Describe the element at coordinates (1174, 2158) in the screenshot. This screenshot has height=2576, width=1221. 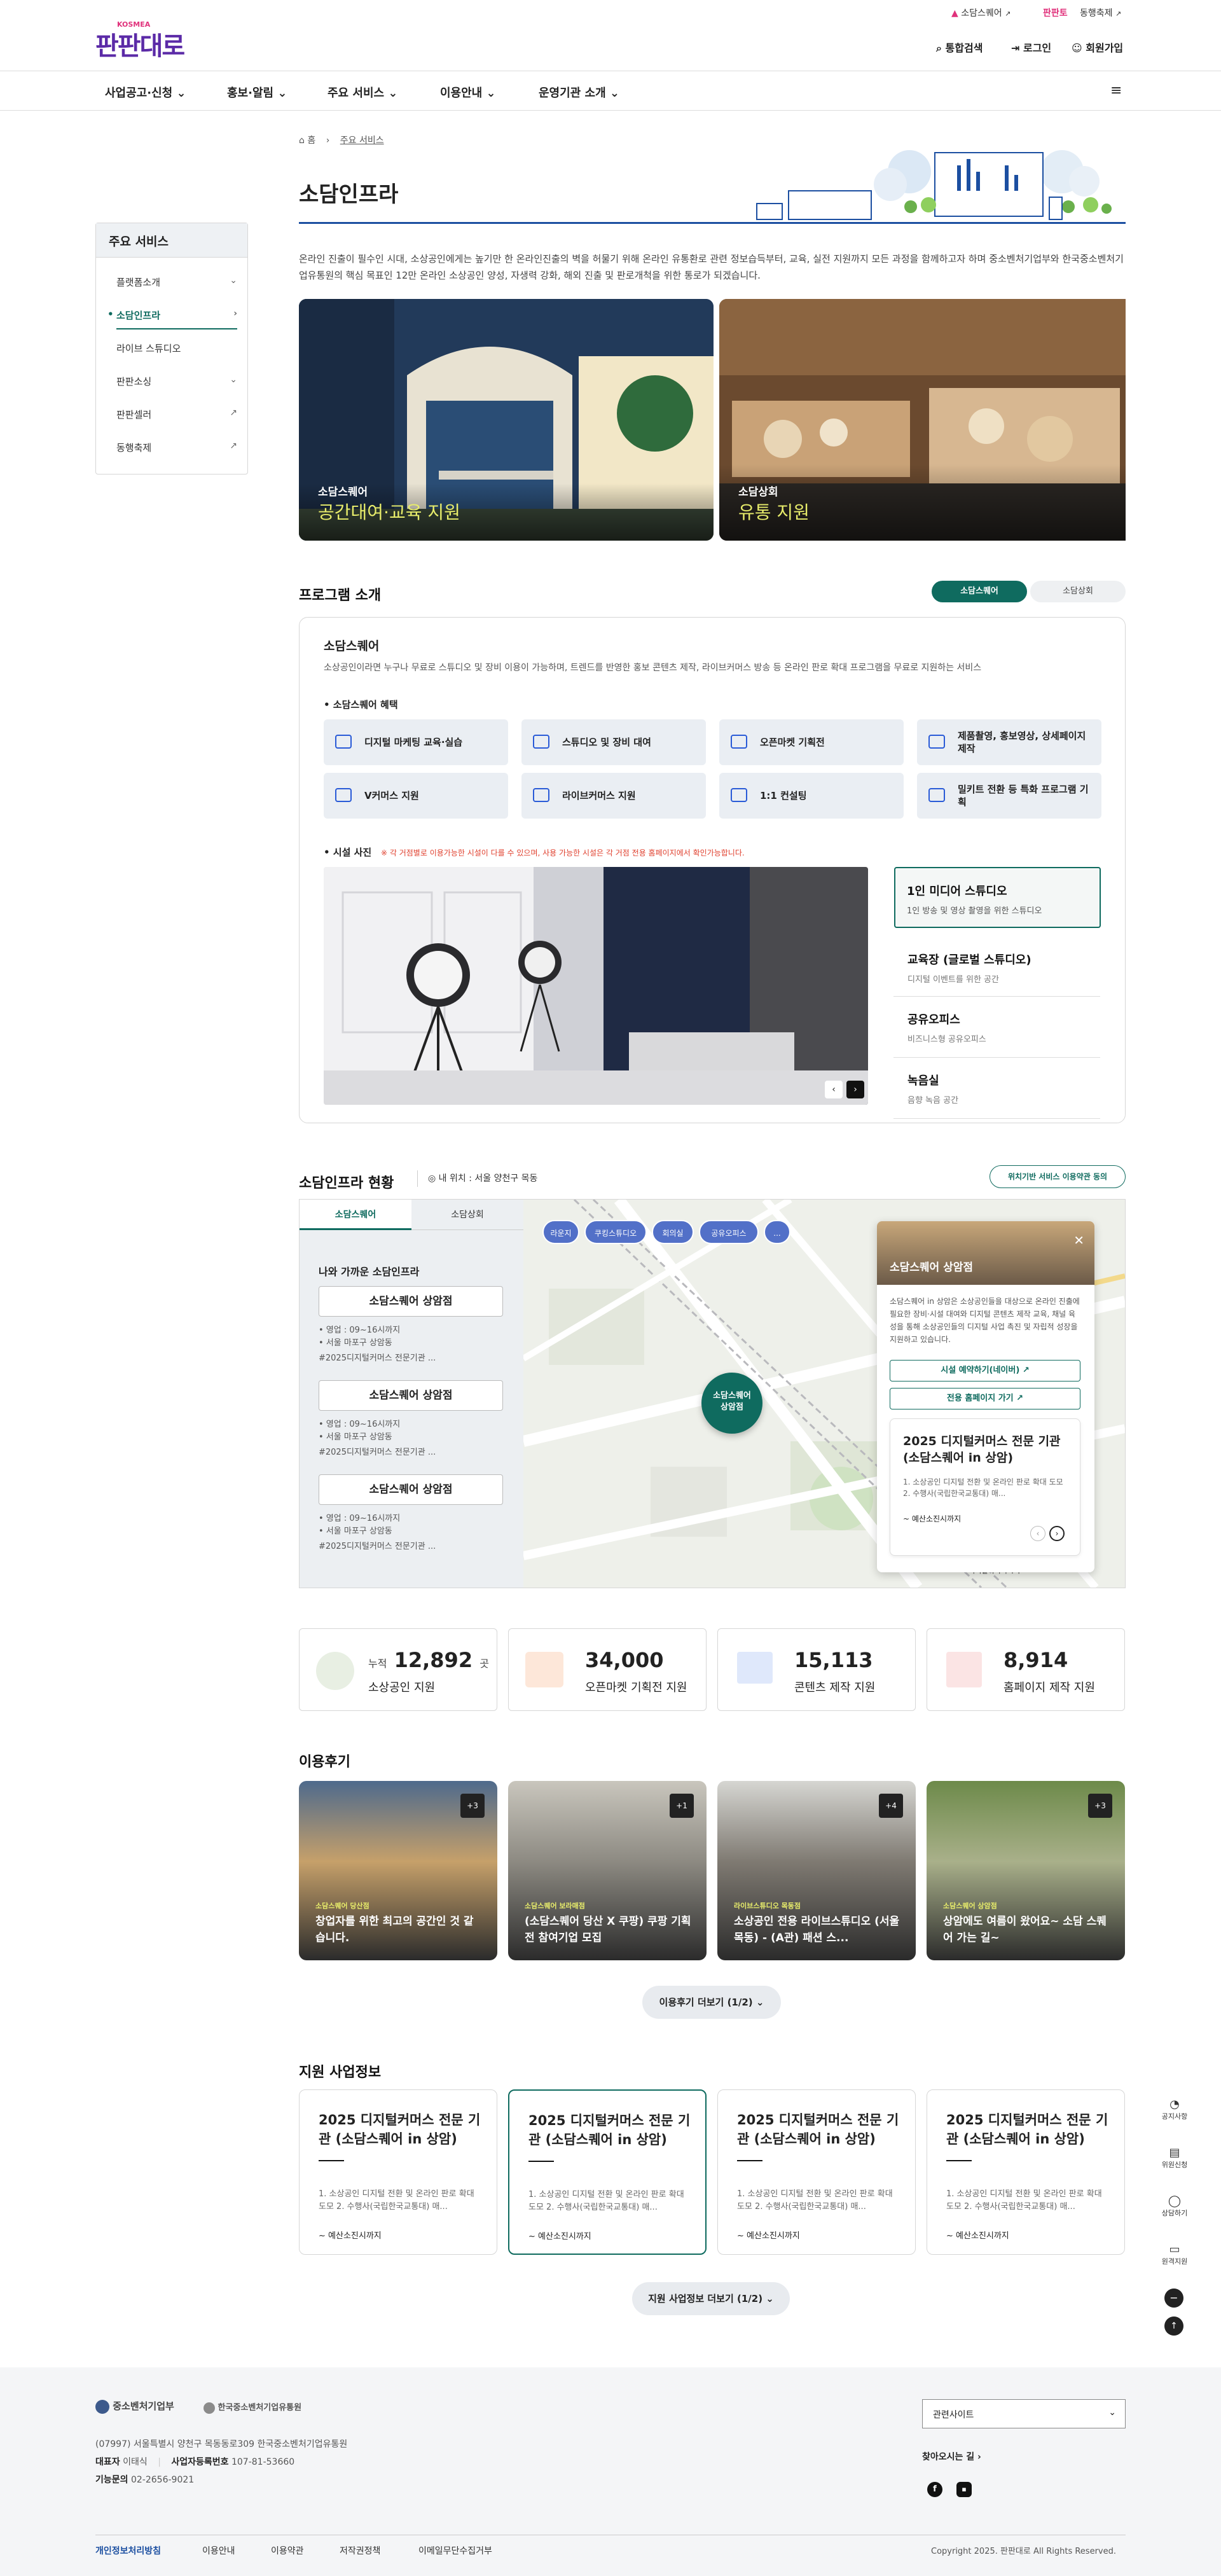
I see `quick-apply: ▤ 위원신청` at that location.